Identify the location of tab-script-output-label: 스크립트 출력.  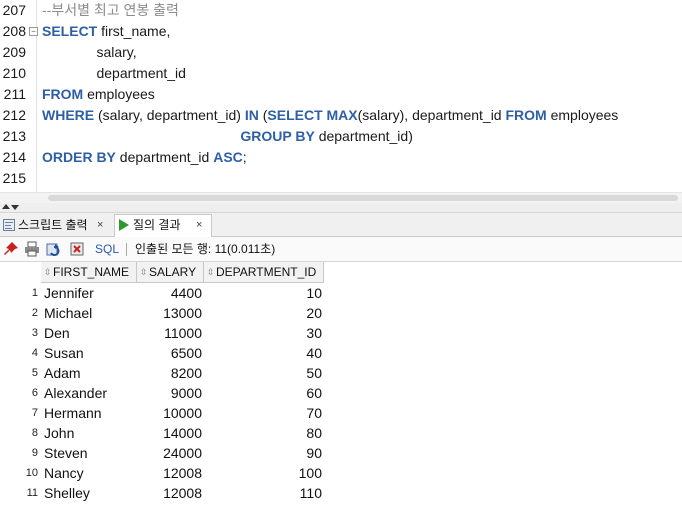
(53, 225).